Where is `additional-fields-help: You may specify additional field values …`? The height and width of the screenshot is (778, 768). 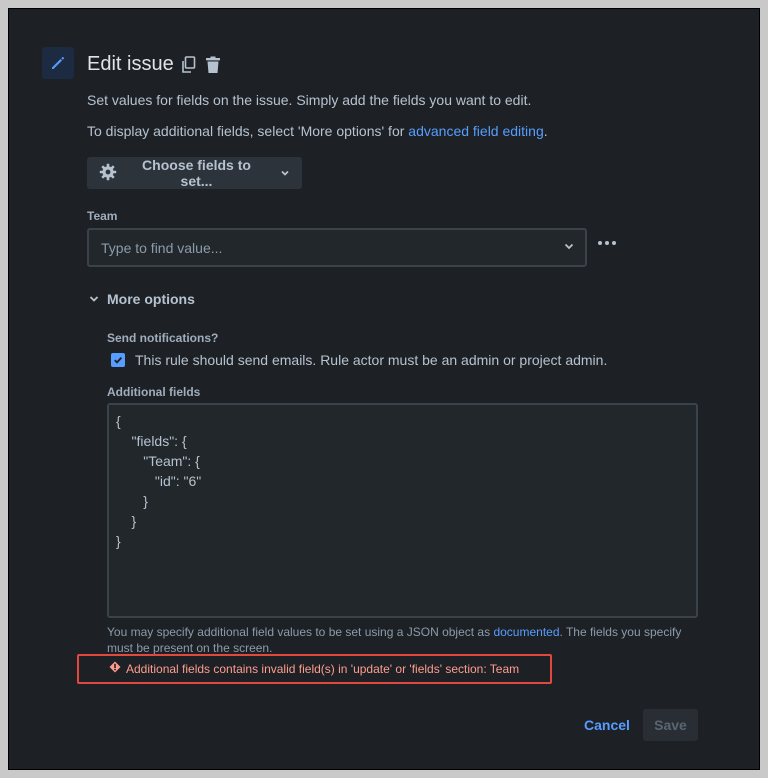
additional-fields-help: You may specify additional field values … is located at coordinates (407, 640).